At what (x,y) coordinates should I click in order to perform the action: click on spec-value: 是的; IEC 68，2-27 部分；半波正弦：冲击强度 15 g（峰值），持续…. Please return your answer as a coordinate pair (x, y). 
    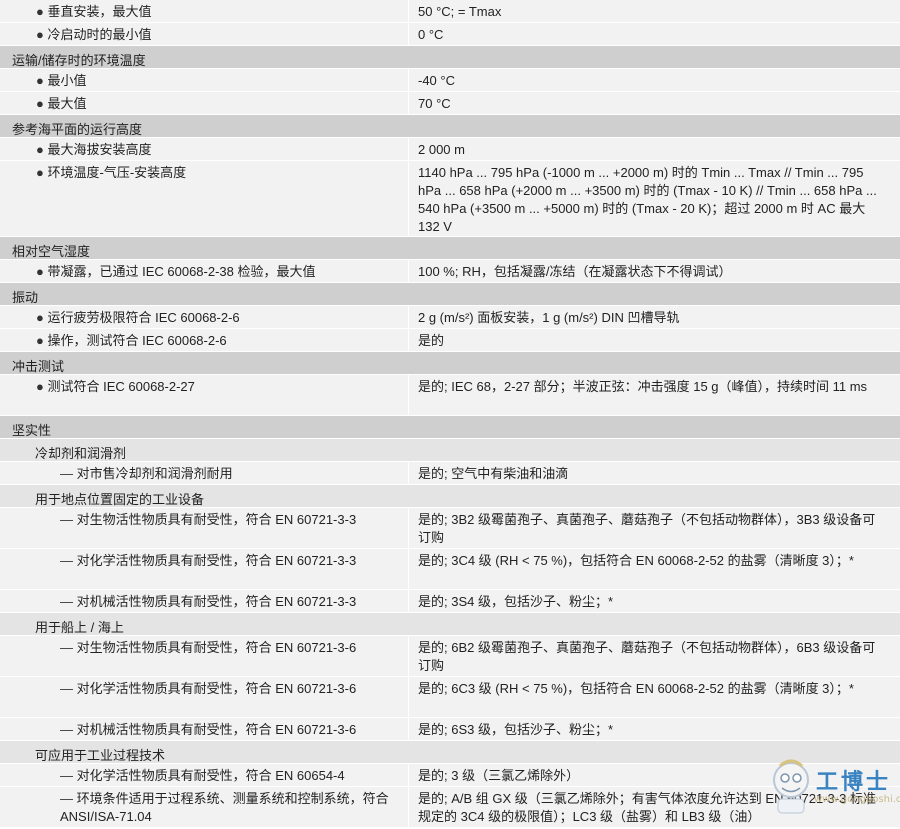
    Looking at the image, I should click on (654, 395).